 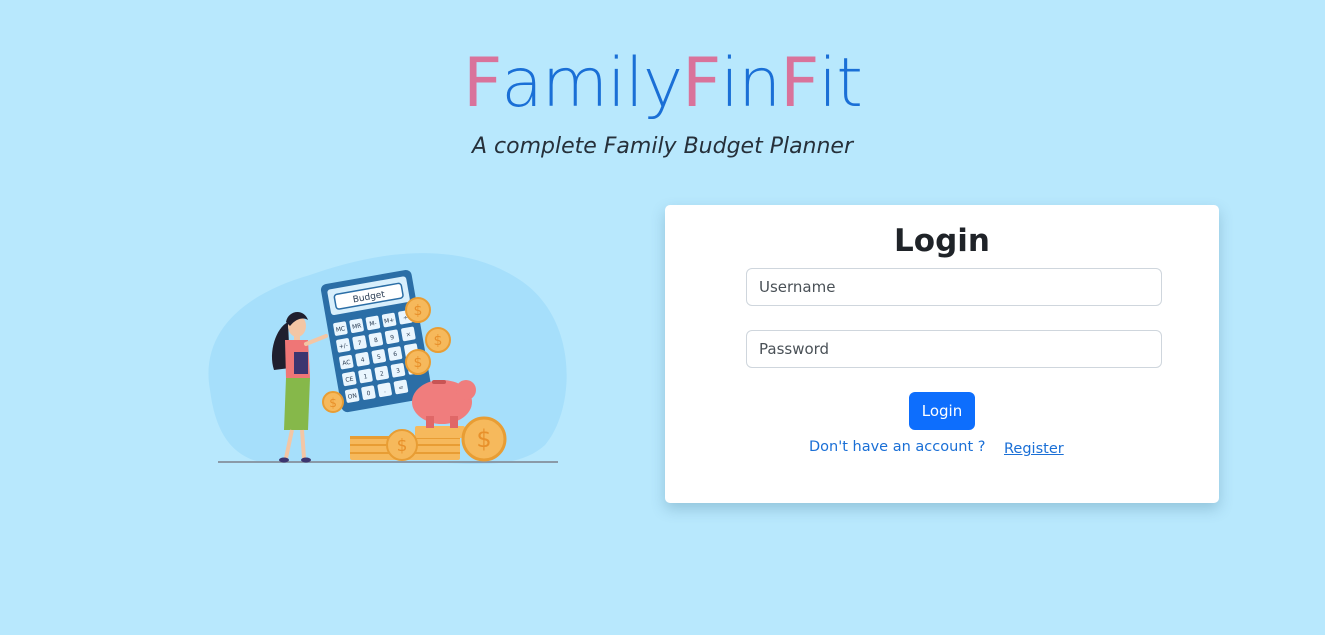 I want to click on svg-text: M-, so click(x=373, y=324).